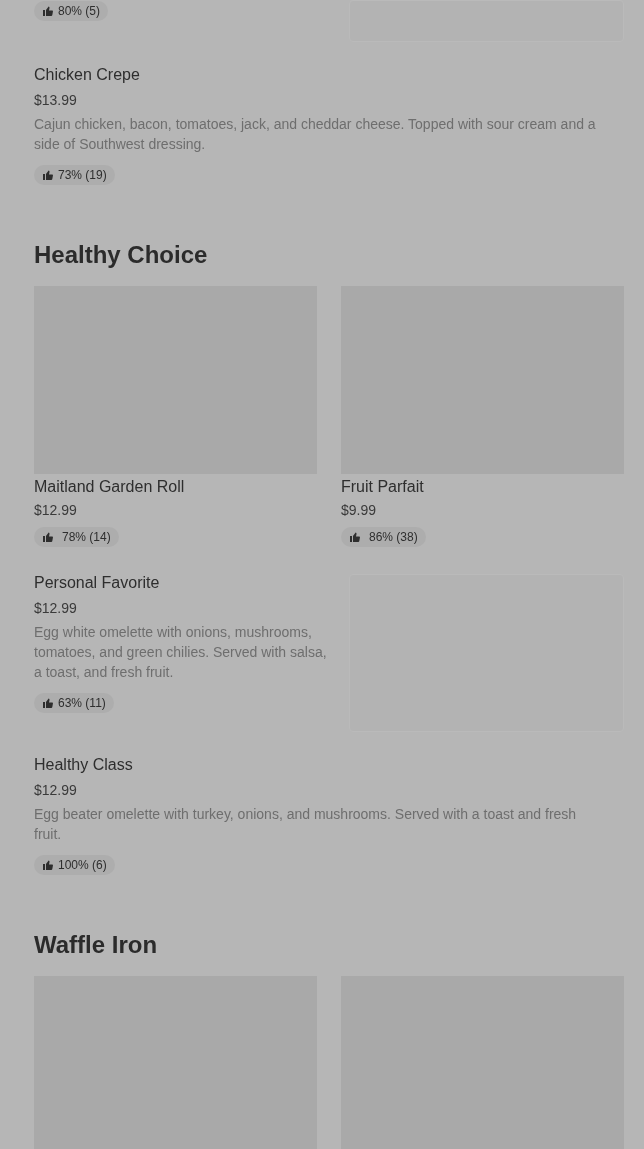 This screenshot has height=1149, width=644. Describe the element at coordinates (56, 100) in the screenshot. I see `item-price: $13.99` at that location.